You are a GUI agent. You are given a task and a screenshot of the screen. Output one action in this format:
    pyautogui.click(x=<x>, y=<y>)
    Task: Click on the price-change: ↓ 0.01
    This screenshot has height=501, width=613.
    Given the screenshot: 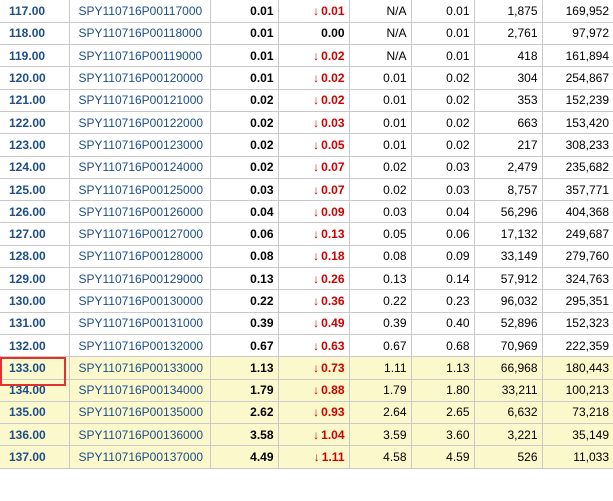 What is the action you would take?
    pyautogui.click(x=314, y=11)
    